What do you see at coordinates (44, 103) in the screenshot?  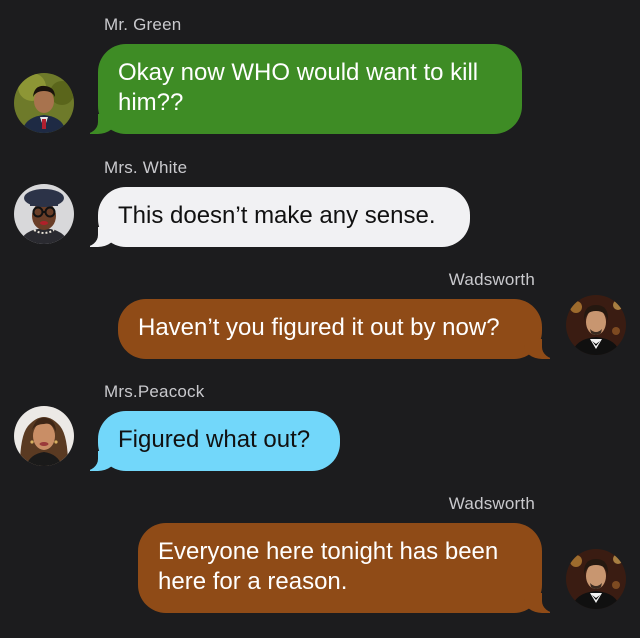 I see `mr-green-avatar` at bounding box center [44, 103].